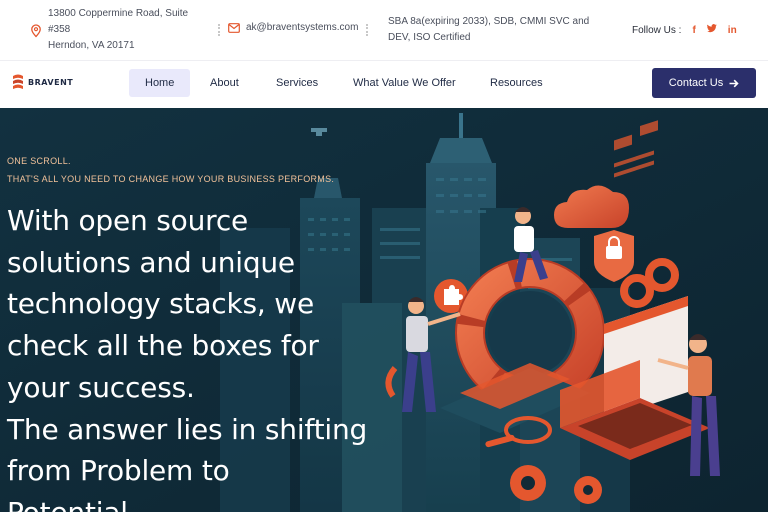 The height and width of the screenshot is (512, 768). What do you see at coordinates (187, 429) in the screenshot?
I see `hero-headline-line: The answer lies in shifting` at bounding box center [187, 429].